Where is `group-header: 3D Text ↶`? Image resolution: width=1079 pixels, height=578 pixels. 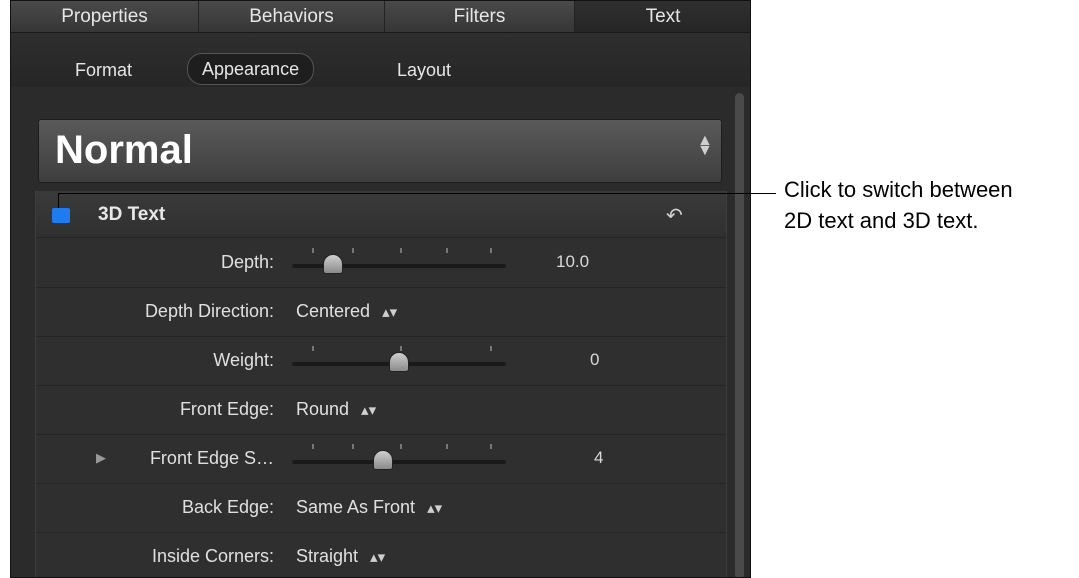 group-header: 3D Text ↶ is located at coordinates (381, 214).